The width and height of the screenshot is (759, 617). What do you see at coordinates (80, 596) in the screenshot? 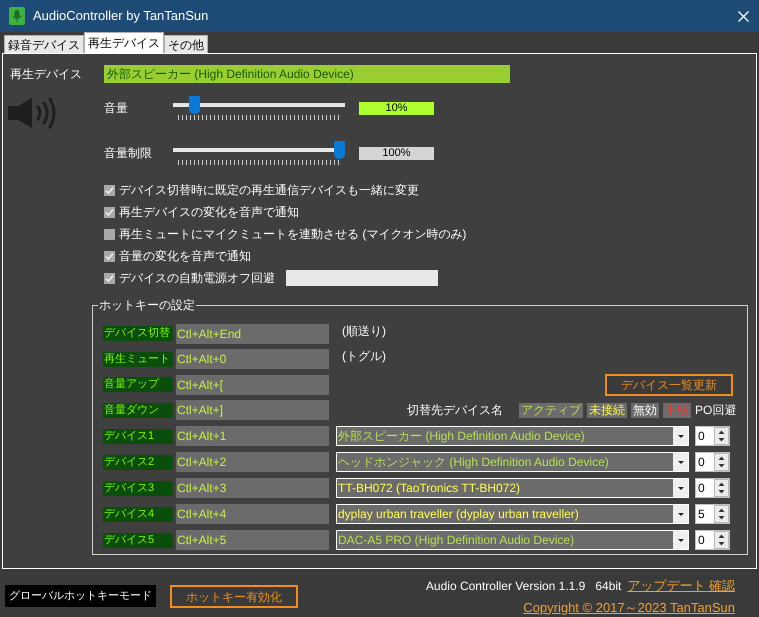
I see `mode-label: グローバルホットキーモード` at bounding box center [80, 596].